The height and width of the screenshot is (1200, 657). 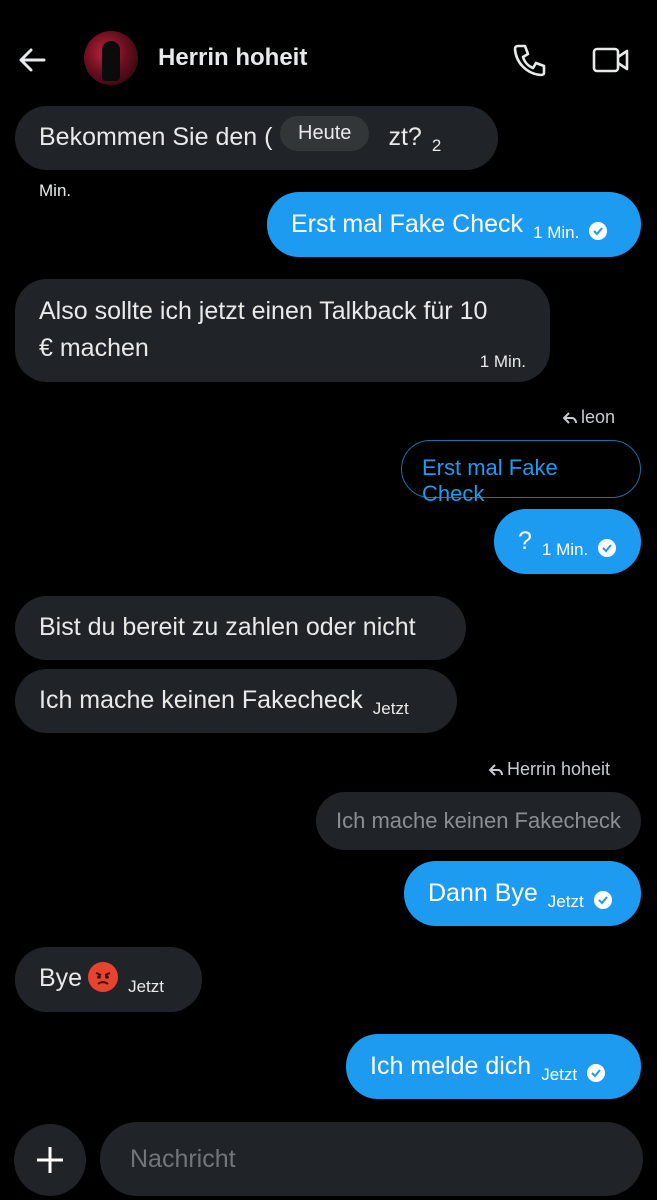 I want to click on reply-label: Herrin hoheit, so click(x=549, y=769).